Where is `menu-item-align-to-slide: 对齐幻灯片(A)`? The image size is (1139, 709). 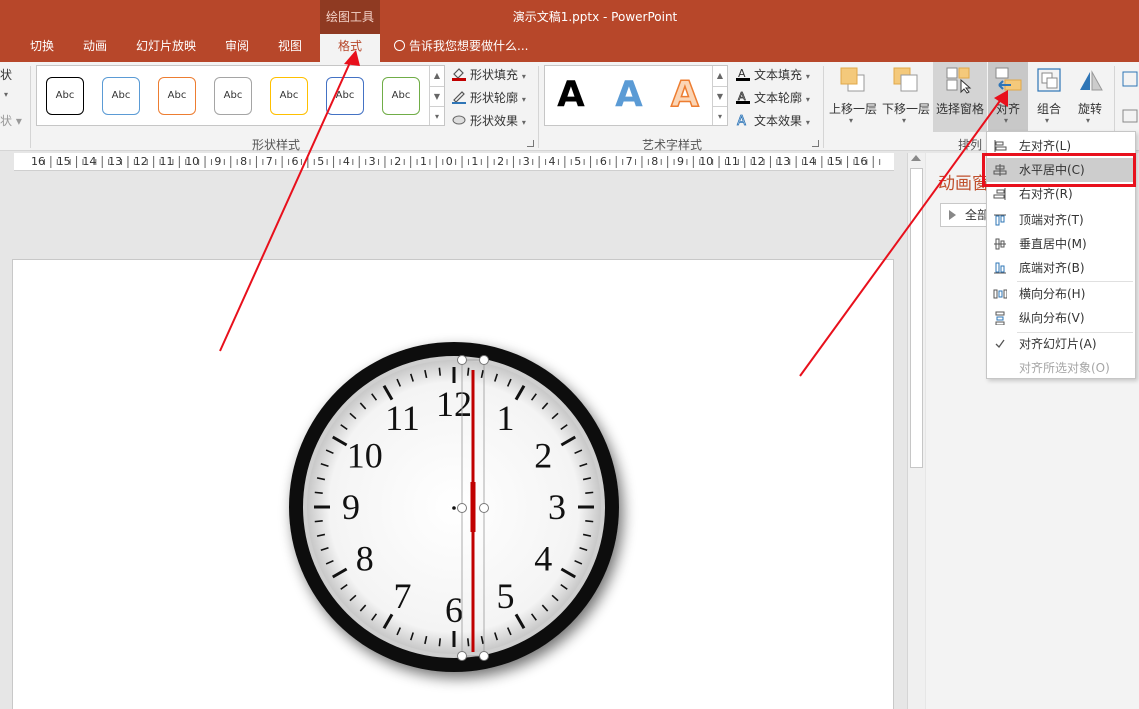
menu-item-align-to-slide: 对齐幻灯片(A) is located at coordinates (1061, 344).